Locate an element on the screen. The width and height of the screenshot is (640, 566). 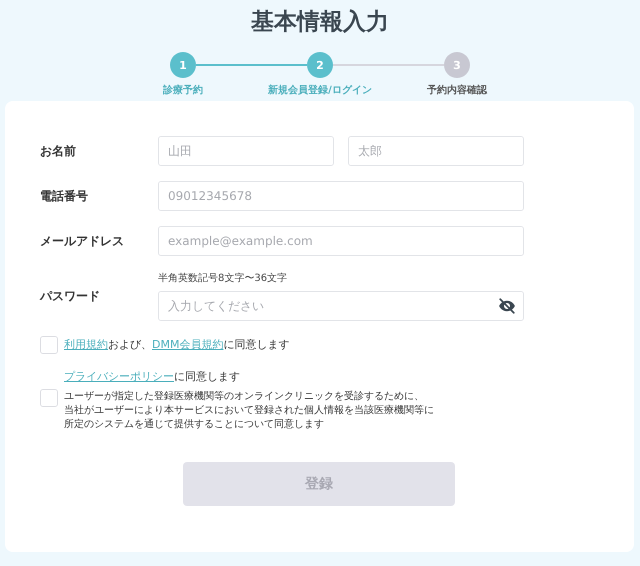
consent-text: 所定のシステムを通じて提供することについて同意します is located at coordinates (194, 425).